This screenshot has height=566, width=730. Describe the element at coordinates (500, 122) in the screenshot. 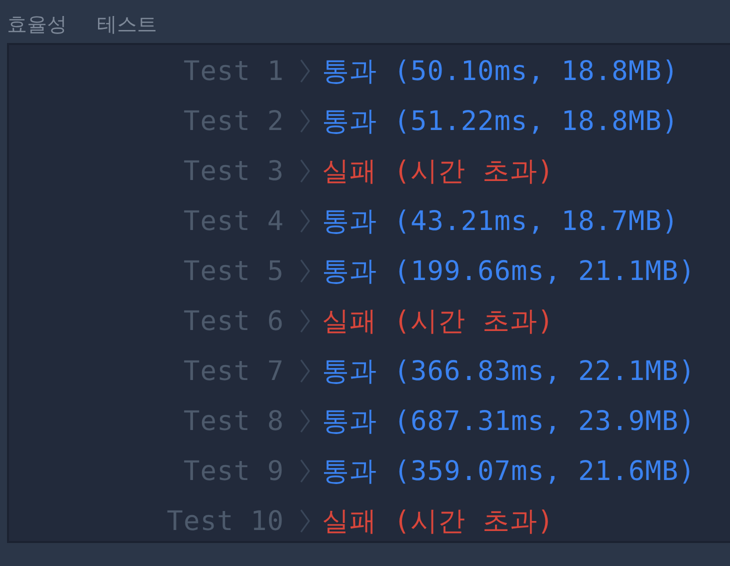

I see `test-result: 통과 (51.22ms, 18.8MB)` at that location.